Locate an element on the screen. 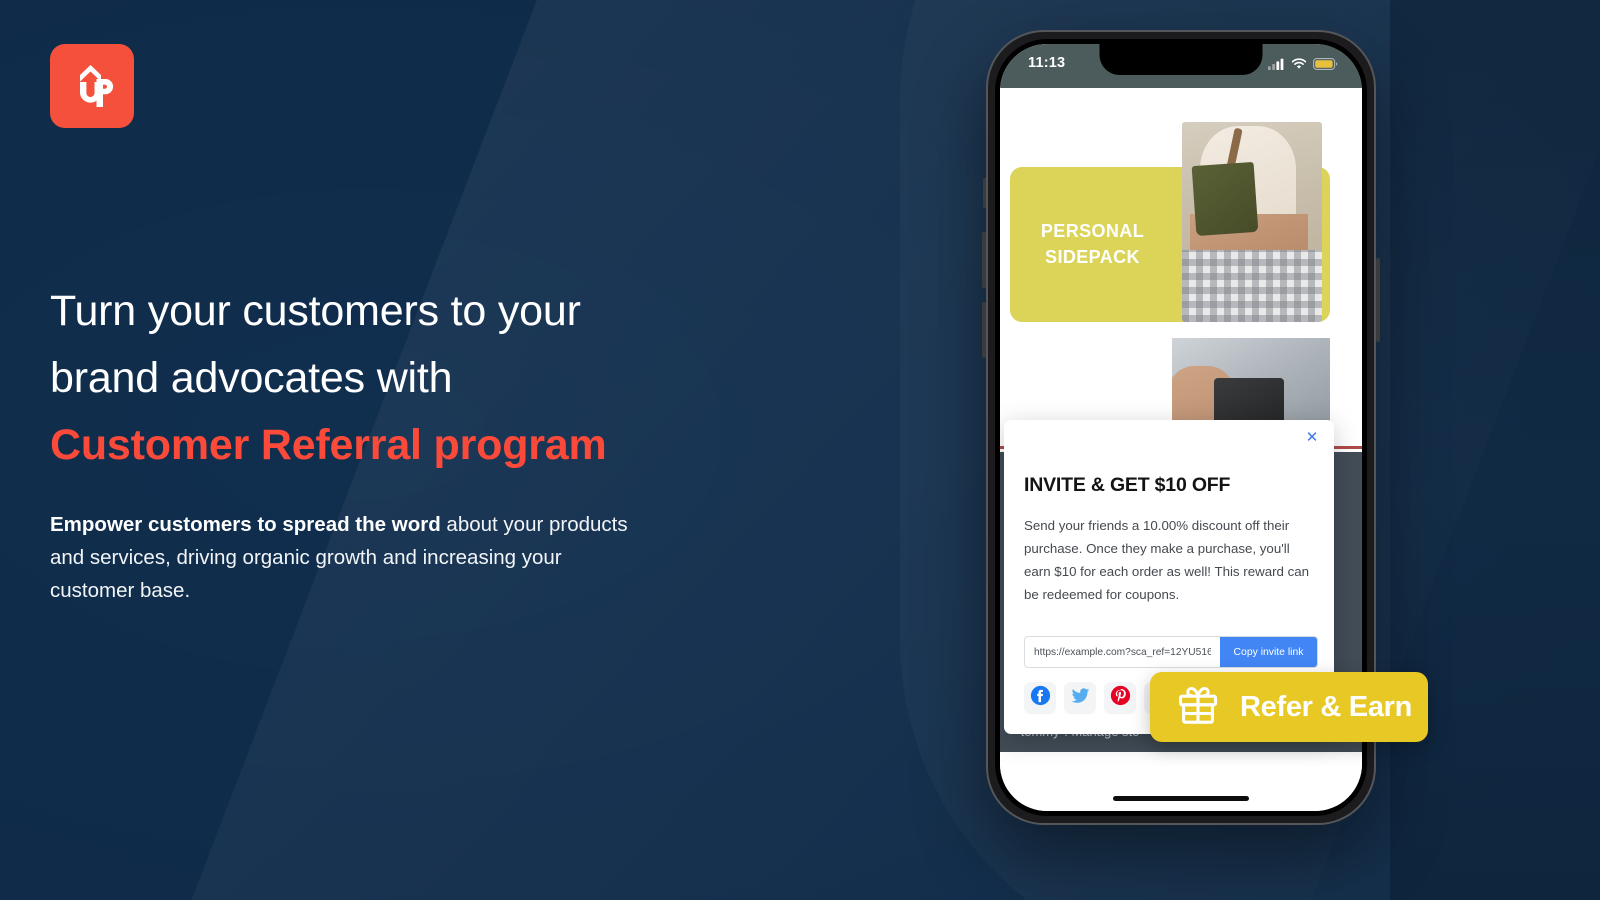  modal-title: INVITE & GET $10 OFF is located at coordinates (1127, 485).